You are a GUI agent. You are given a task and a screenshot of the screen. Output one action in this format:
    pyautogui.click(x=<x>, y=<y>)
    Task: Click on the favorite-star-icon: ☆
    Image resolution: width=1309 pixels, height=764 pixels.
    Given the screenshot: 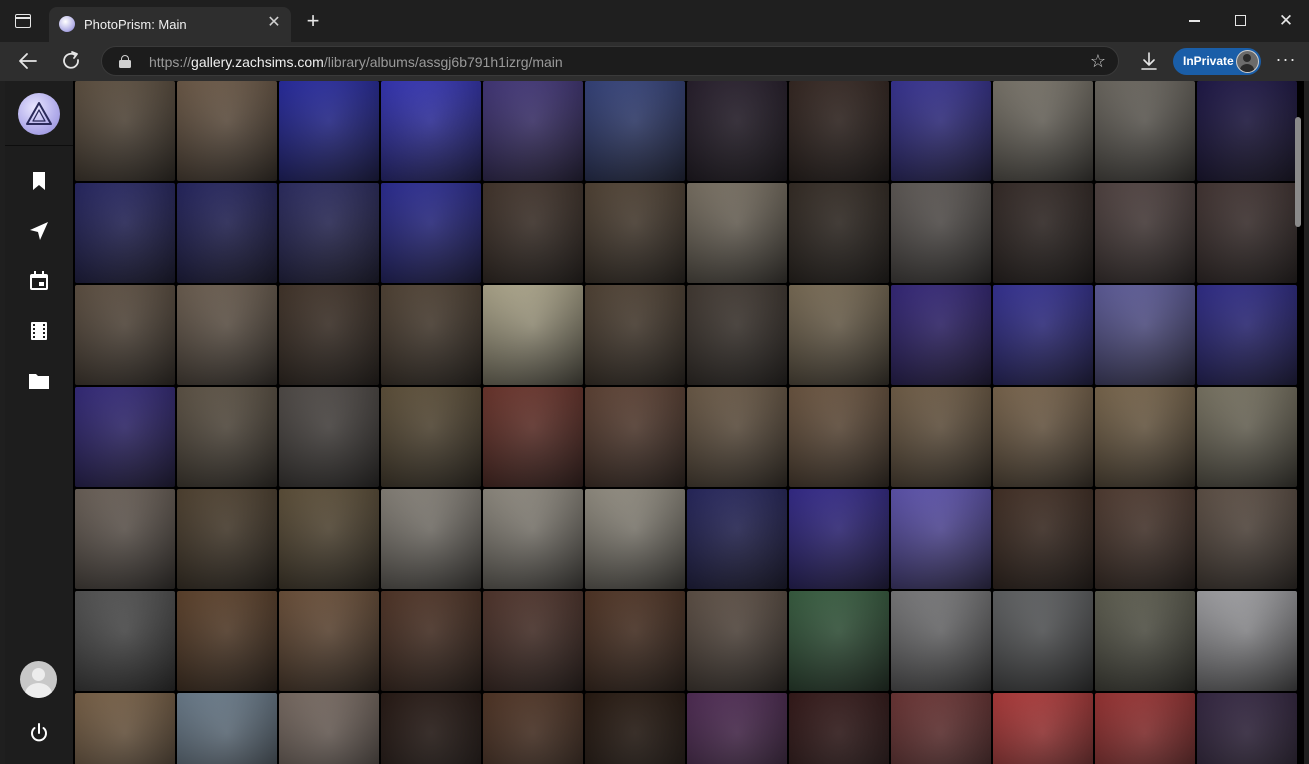 What is the action you would take?
    pyautogui.click(x=1098, y=61)
    